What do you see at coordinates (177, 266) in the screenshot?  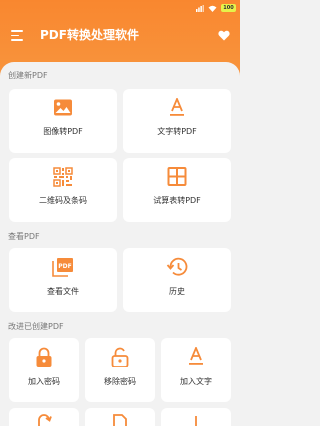 I see `history-icon` at bounding box center [177, 266].